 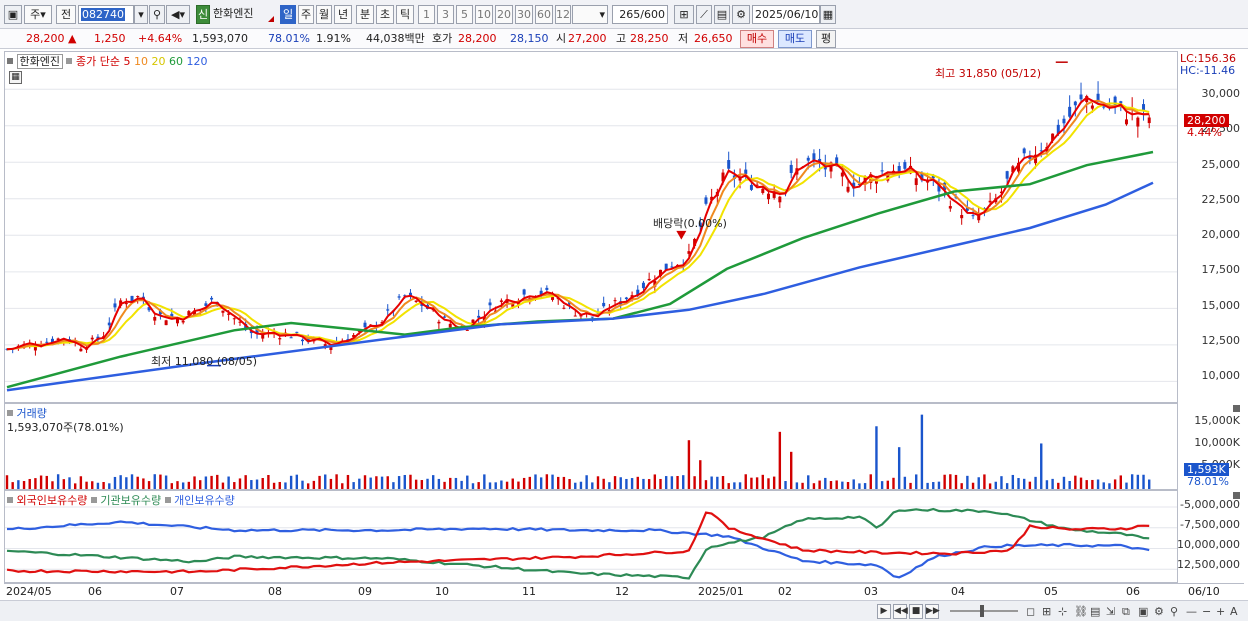 I want to click on price-type-button: 전, so click(x=66, y=14).